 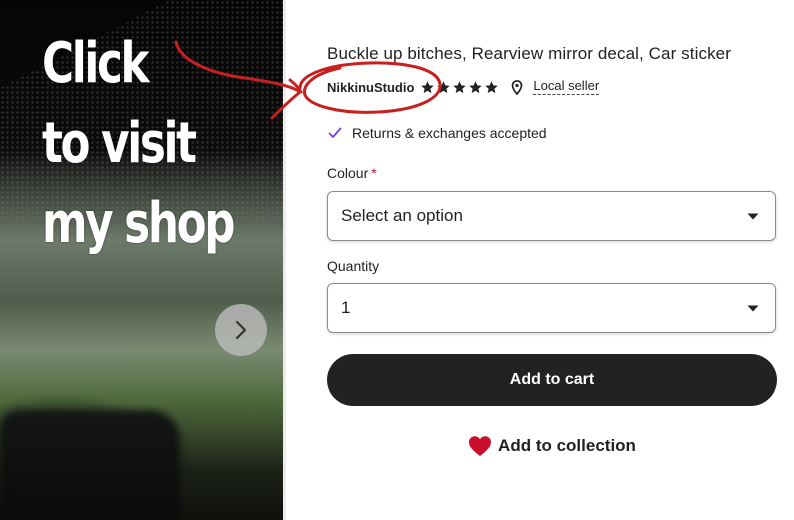 What do you see at coordinates (374, 173) in the screenshot?
I see `required-marker: *` at bounding box center [374, 173].